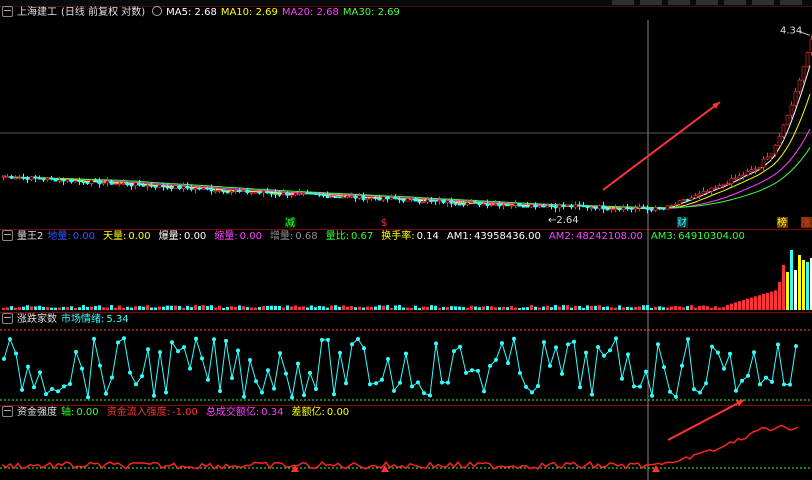 This screenshot has width=812, height=480. I want to click on fund-strength-line, so click(400, 447).